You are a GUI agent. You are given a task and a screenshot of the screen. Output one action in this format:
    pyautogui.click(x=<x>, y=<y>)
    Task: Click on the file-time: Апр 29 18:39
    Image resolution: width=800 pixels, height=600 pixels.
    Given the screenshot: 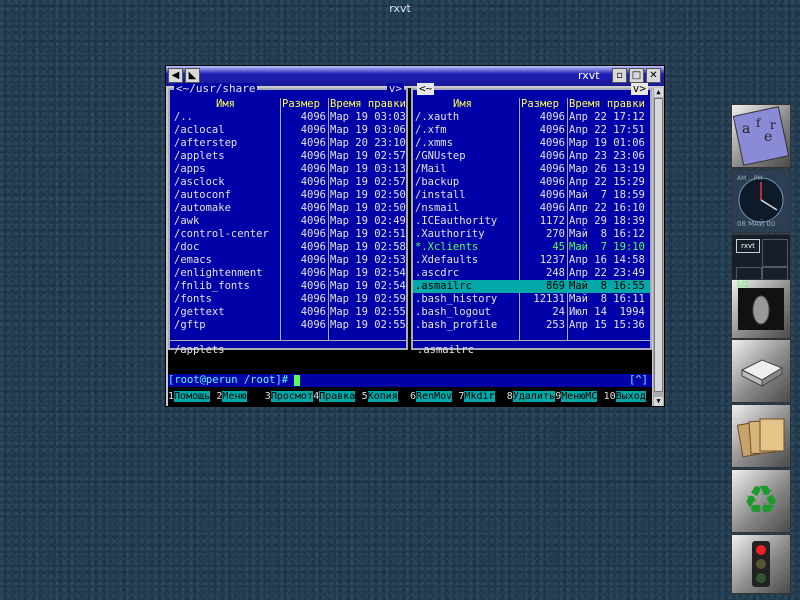 What is the action you would take?
    pyautogui.click(x=607, y=221)
    